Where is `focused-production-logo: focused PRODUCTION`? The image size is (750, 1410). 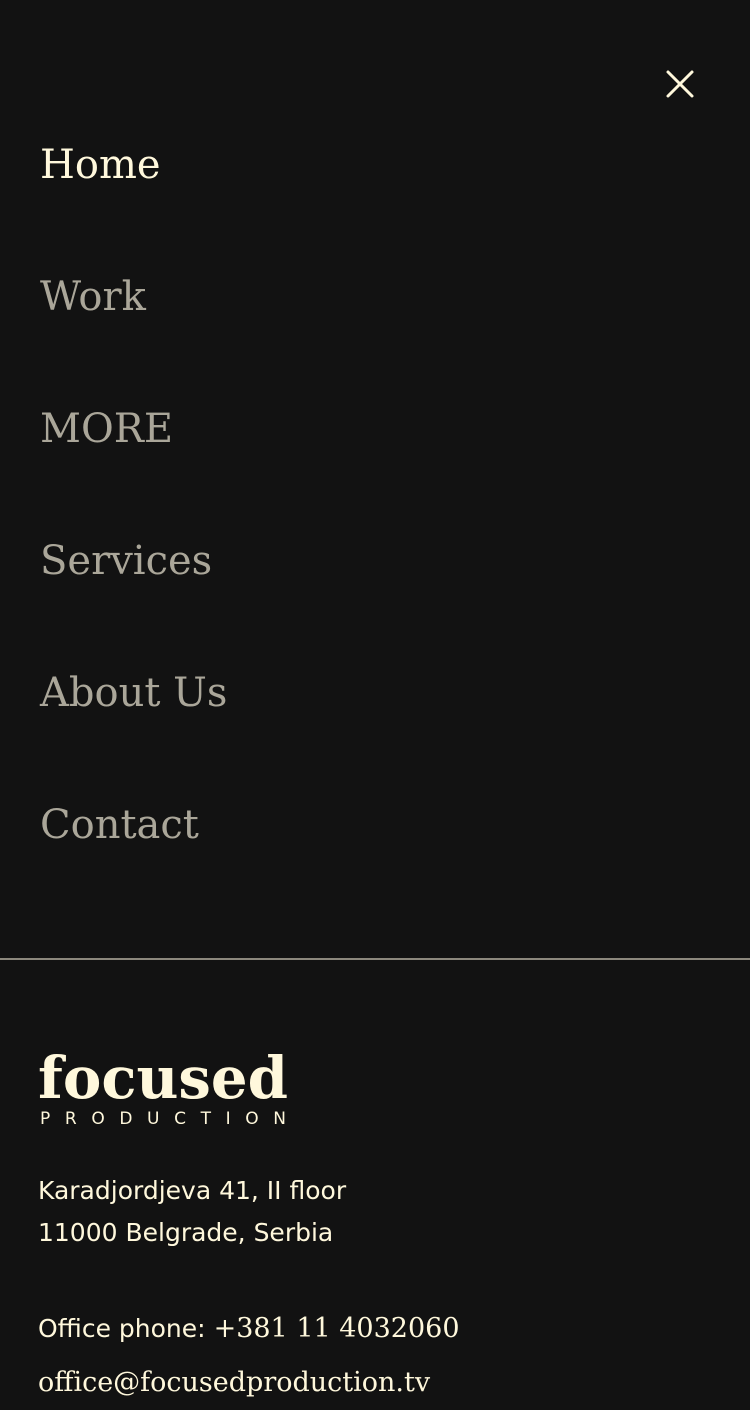 focused-production-logo: focused PRODUCTION is located at coordinates (165, 1086).